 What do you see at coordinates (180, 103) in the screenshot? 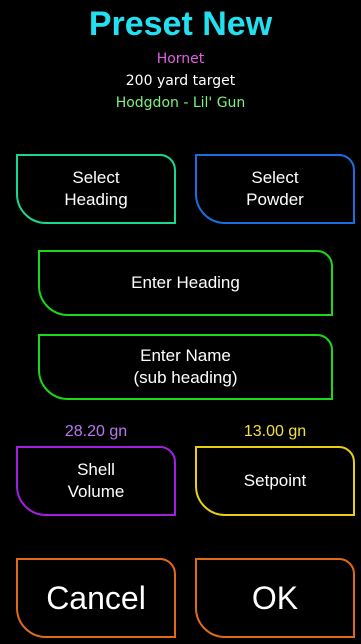
I see `powder-label: Hodgdon - Lil' Gun` at bounding box center [180, 103].